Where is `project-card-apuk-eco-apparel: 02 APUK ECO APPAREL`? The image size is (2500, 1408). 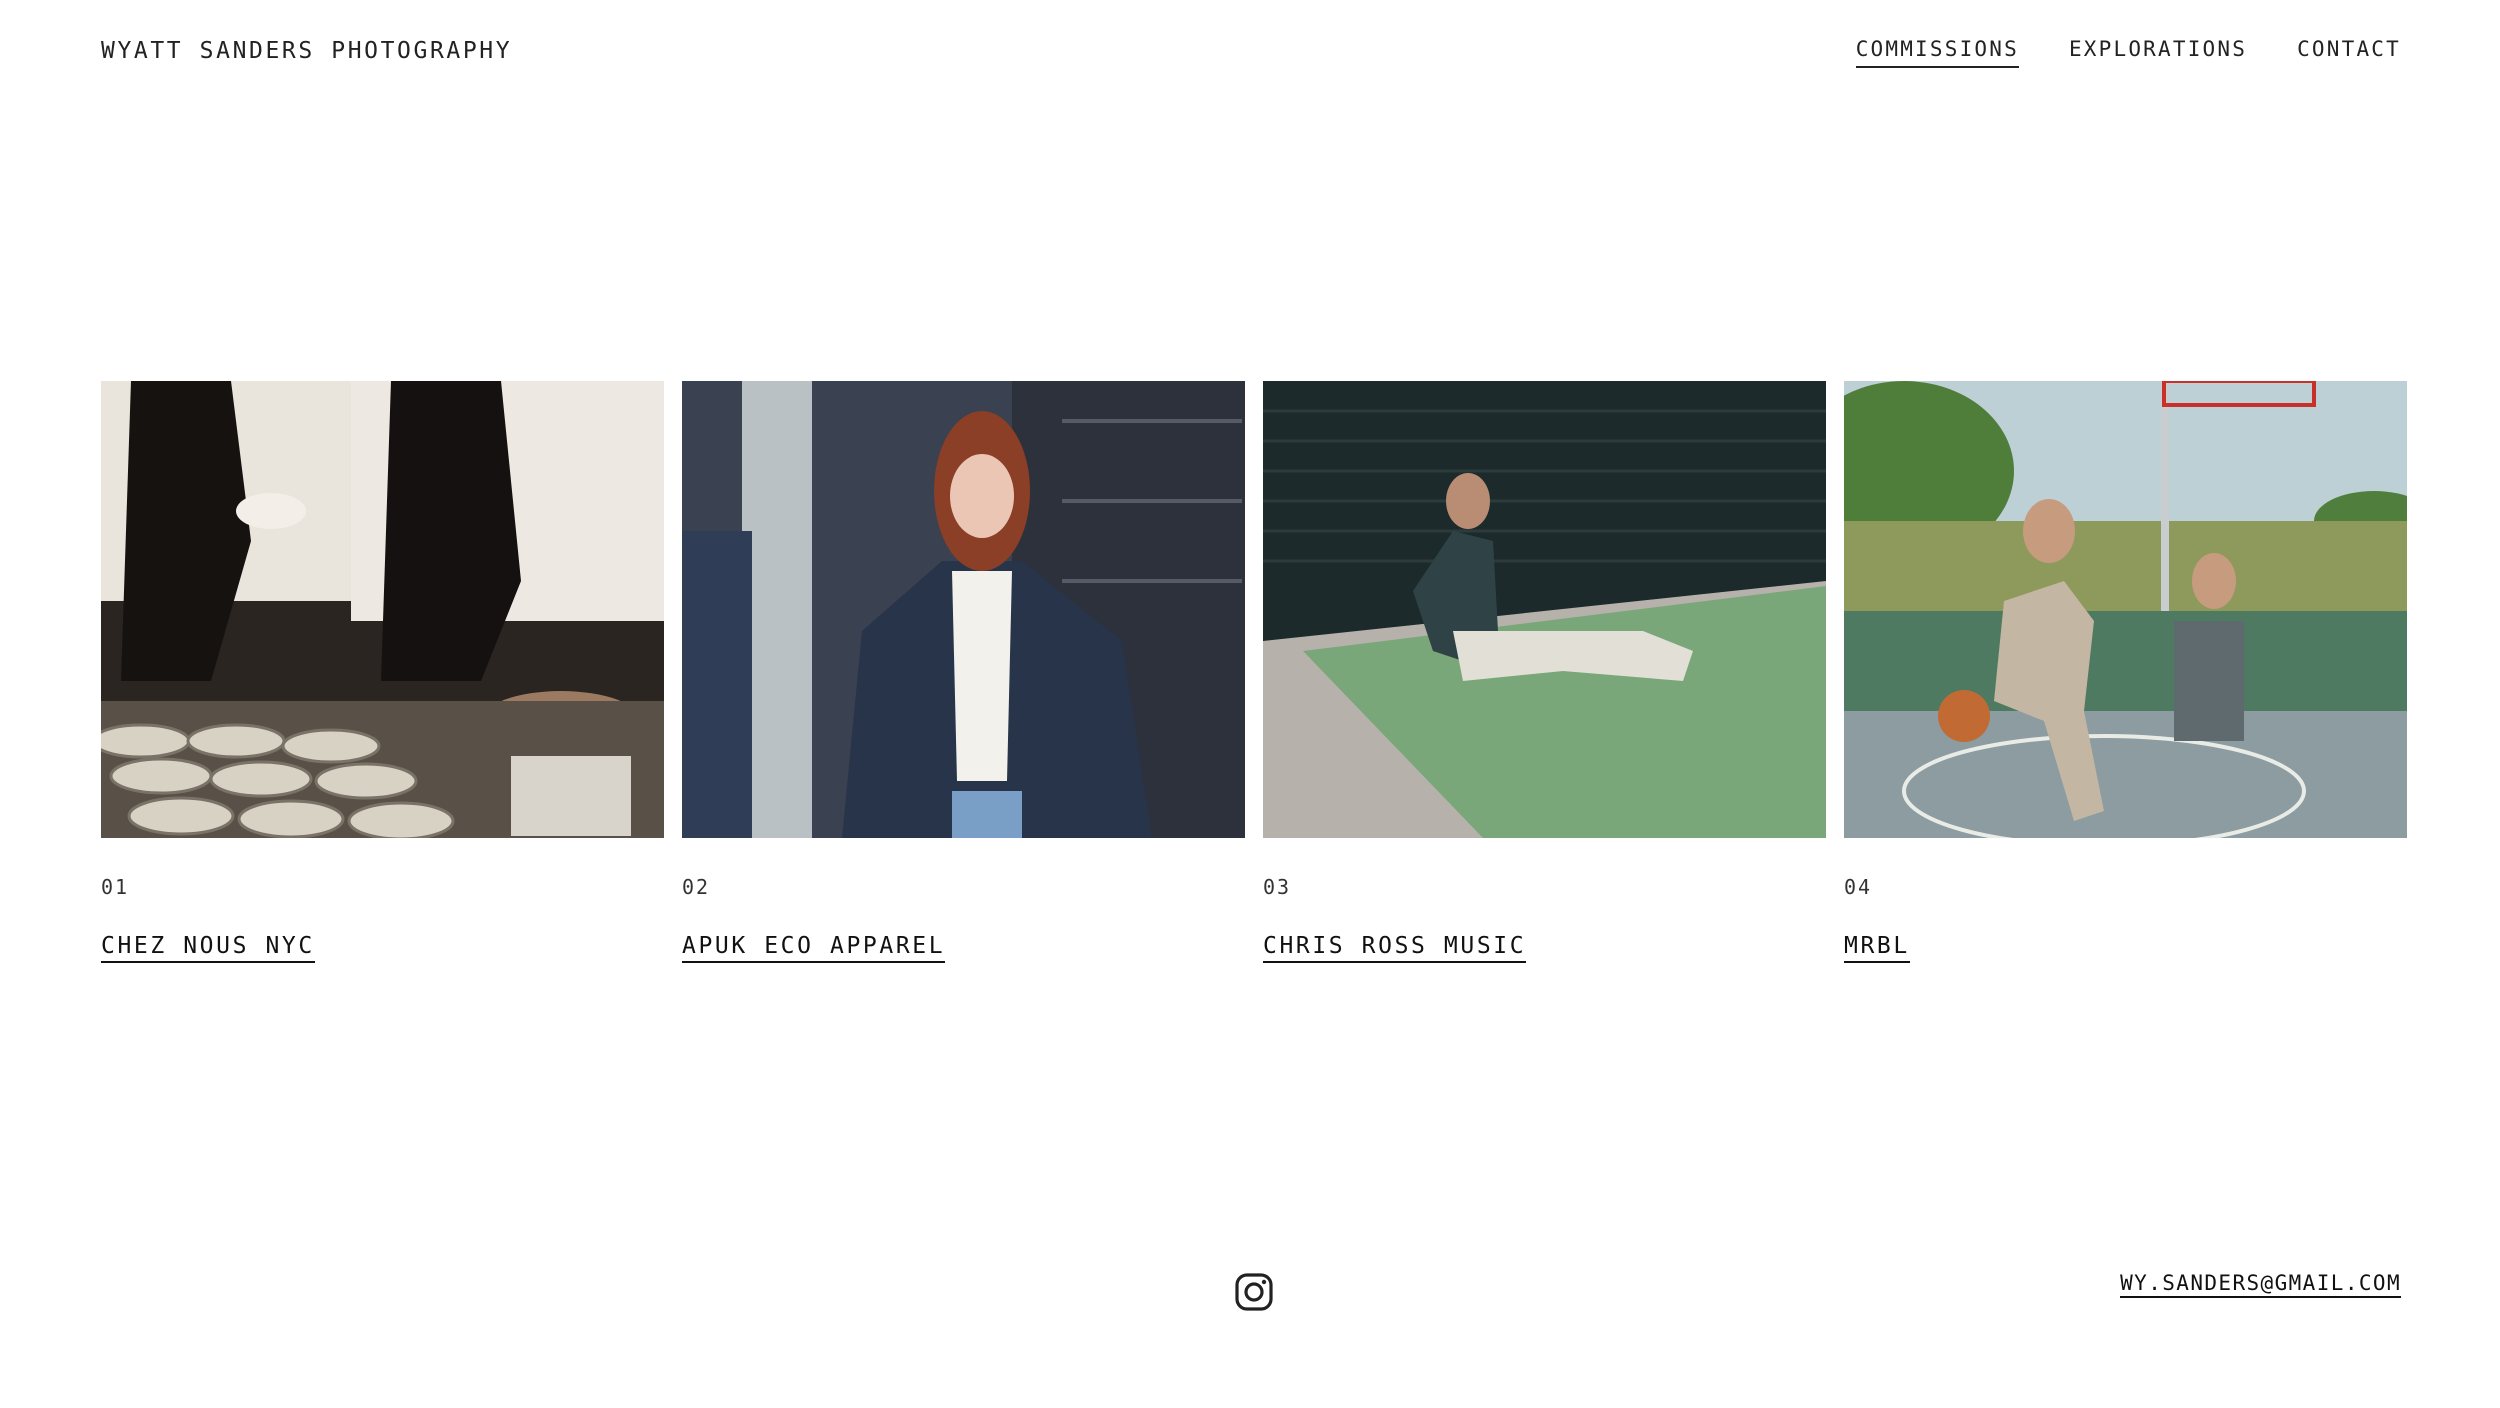 project-card-apuk-eco-apparel: 02 APUK ECO APPAREL is located at coordinates (963, 672).